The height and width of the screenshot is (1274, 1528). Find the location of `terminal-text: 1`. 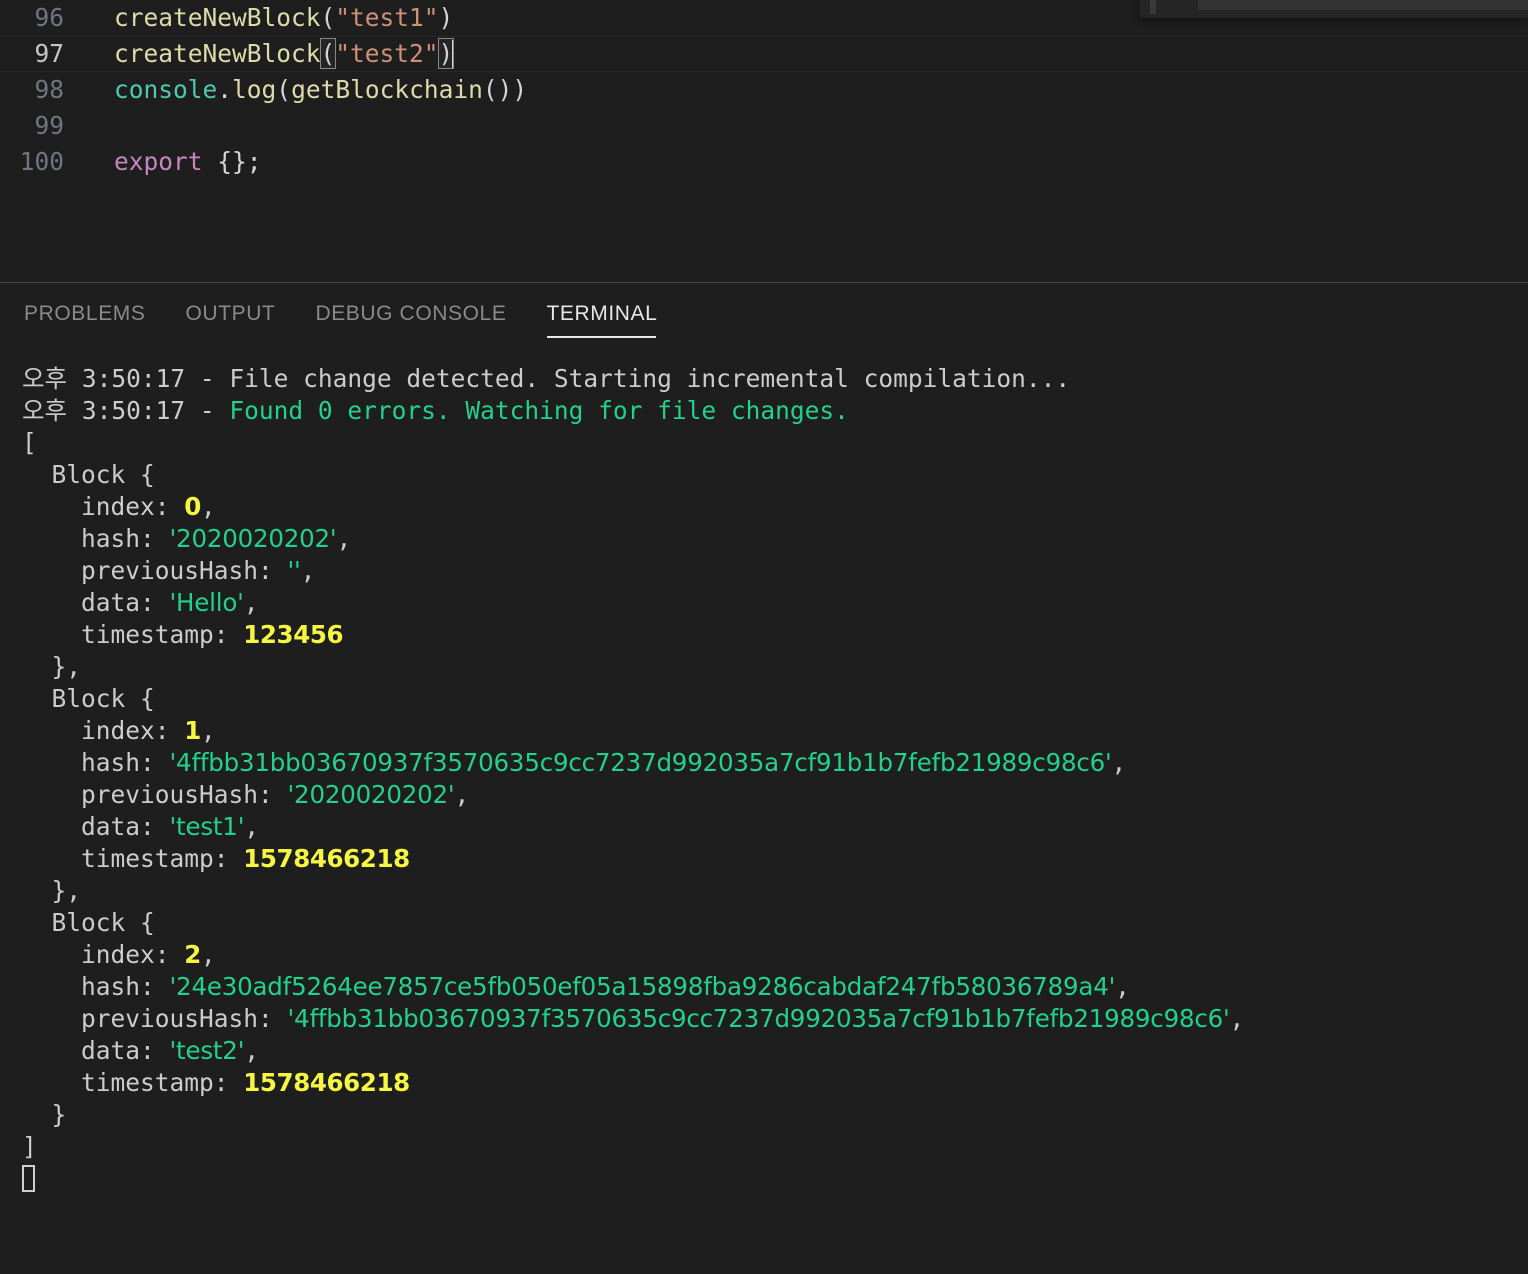

terminal-text: 1 is located at coordinates (192, 730).